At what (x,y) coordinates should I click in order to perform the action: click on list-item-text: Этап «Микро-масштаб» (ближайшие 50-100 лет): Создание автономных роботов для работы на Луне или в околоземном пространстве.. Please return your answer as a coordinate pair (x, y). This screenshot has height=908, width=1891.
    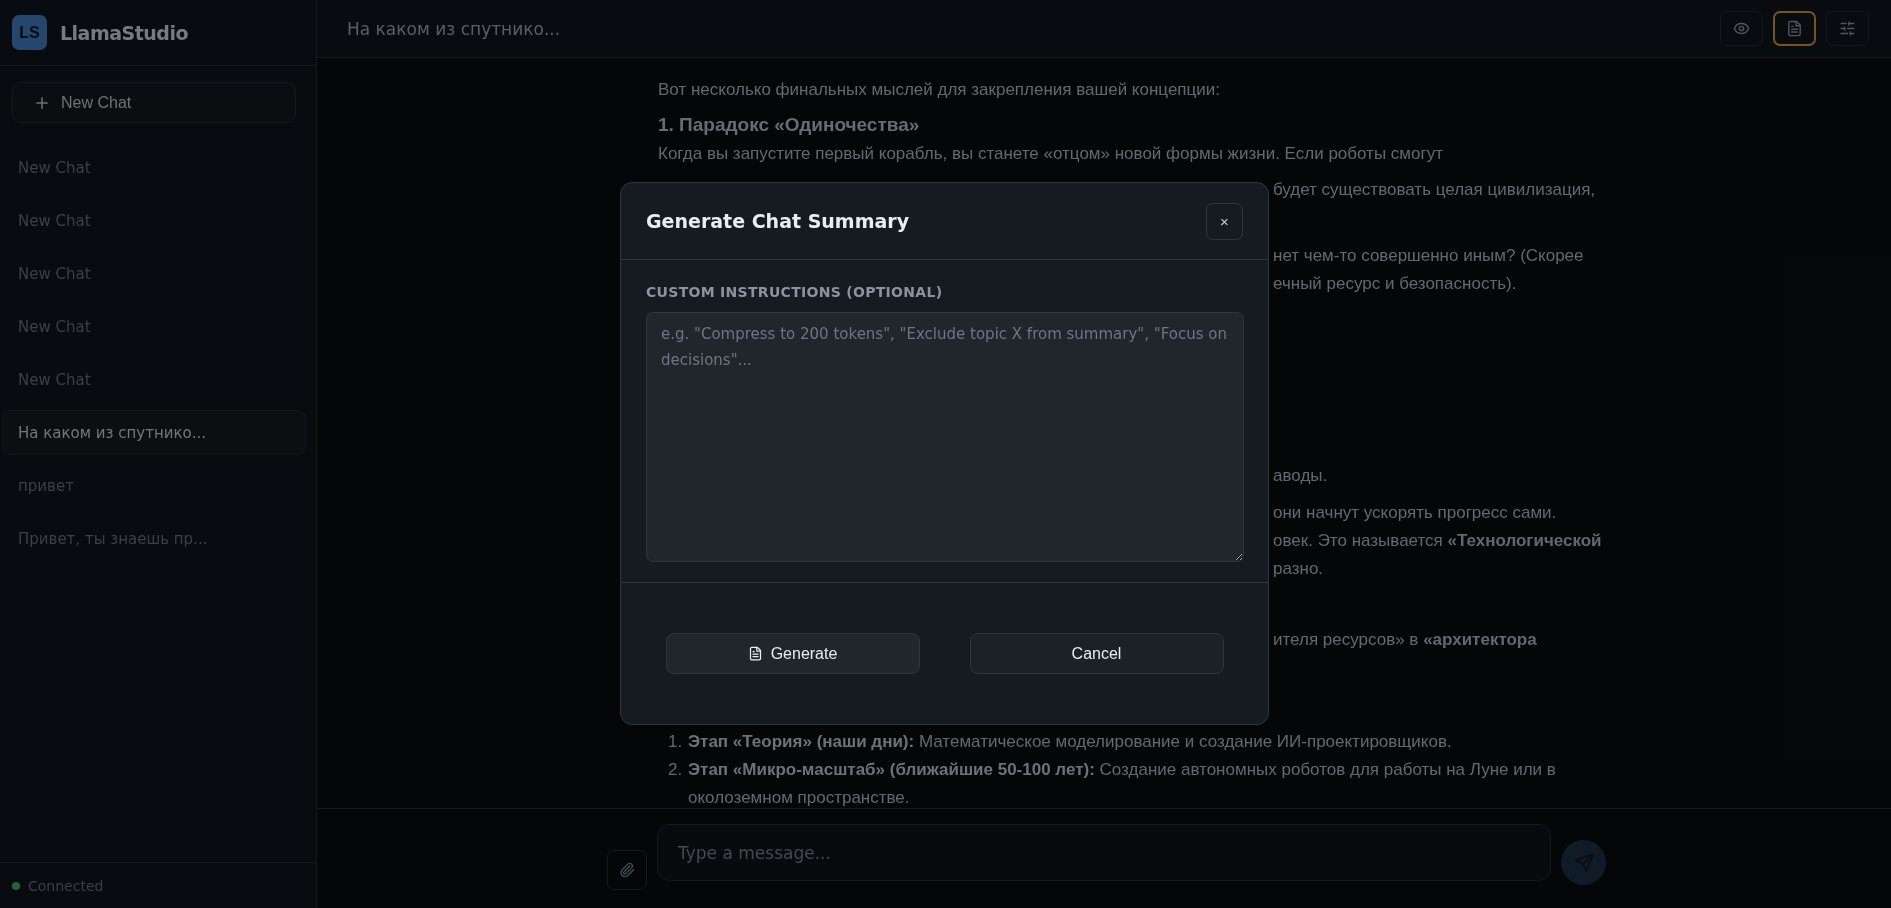
    Looking at the image, I should click on (1122, 783).